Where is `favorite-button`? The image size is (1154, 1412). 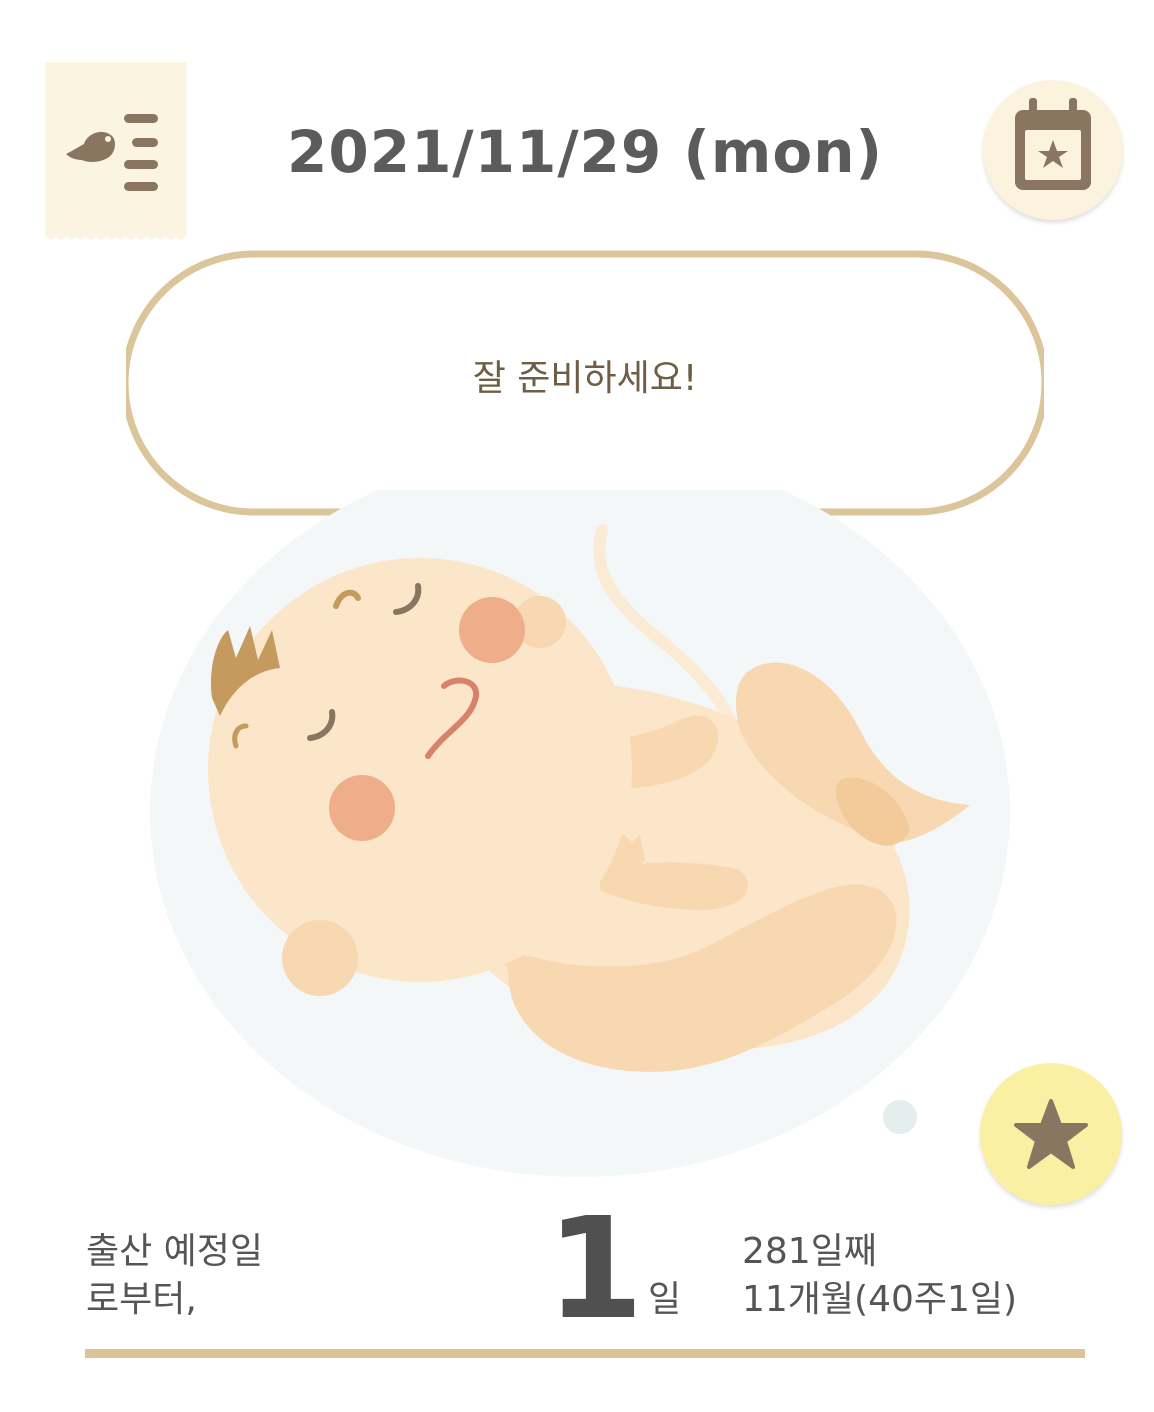
favorite-button is located at coordinates (1051, 1134).